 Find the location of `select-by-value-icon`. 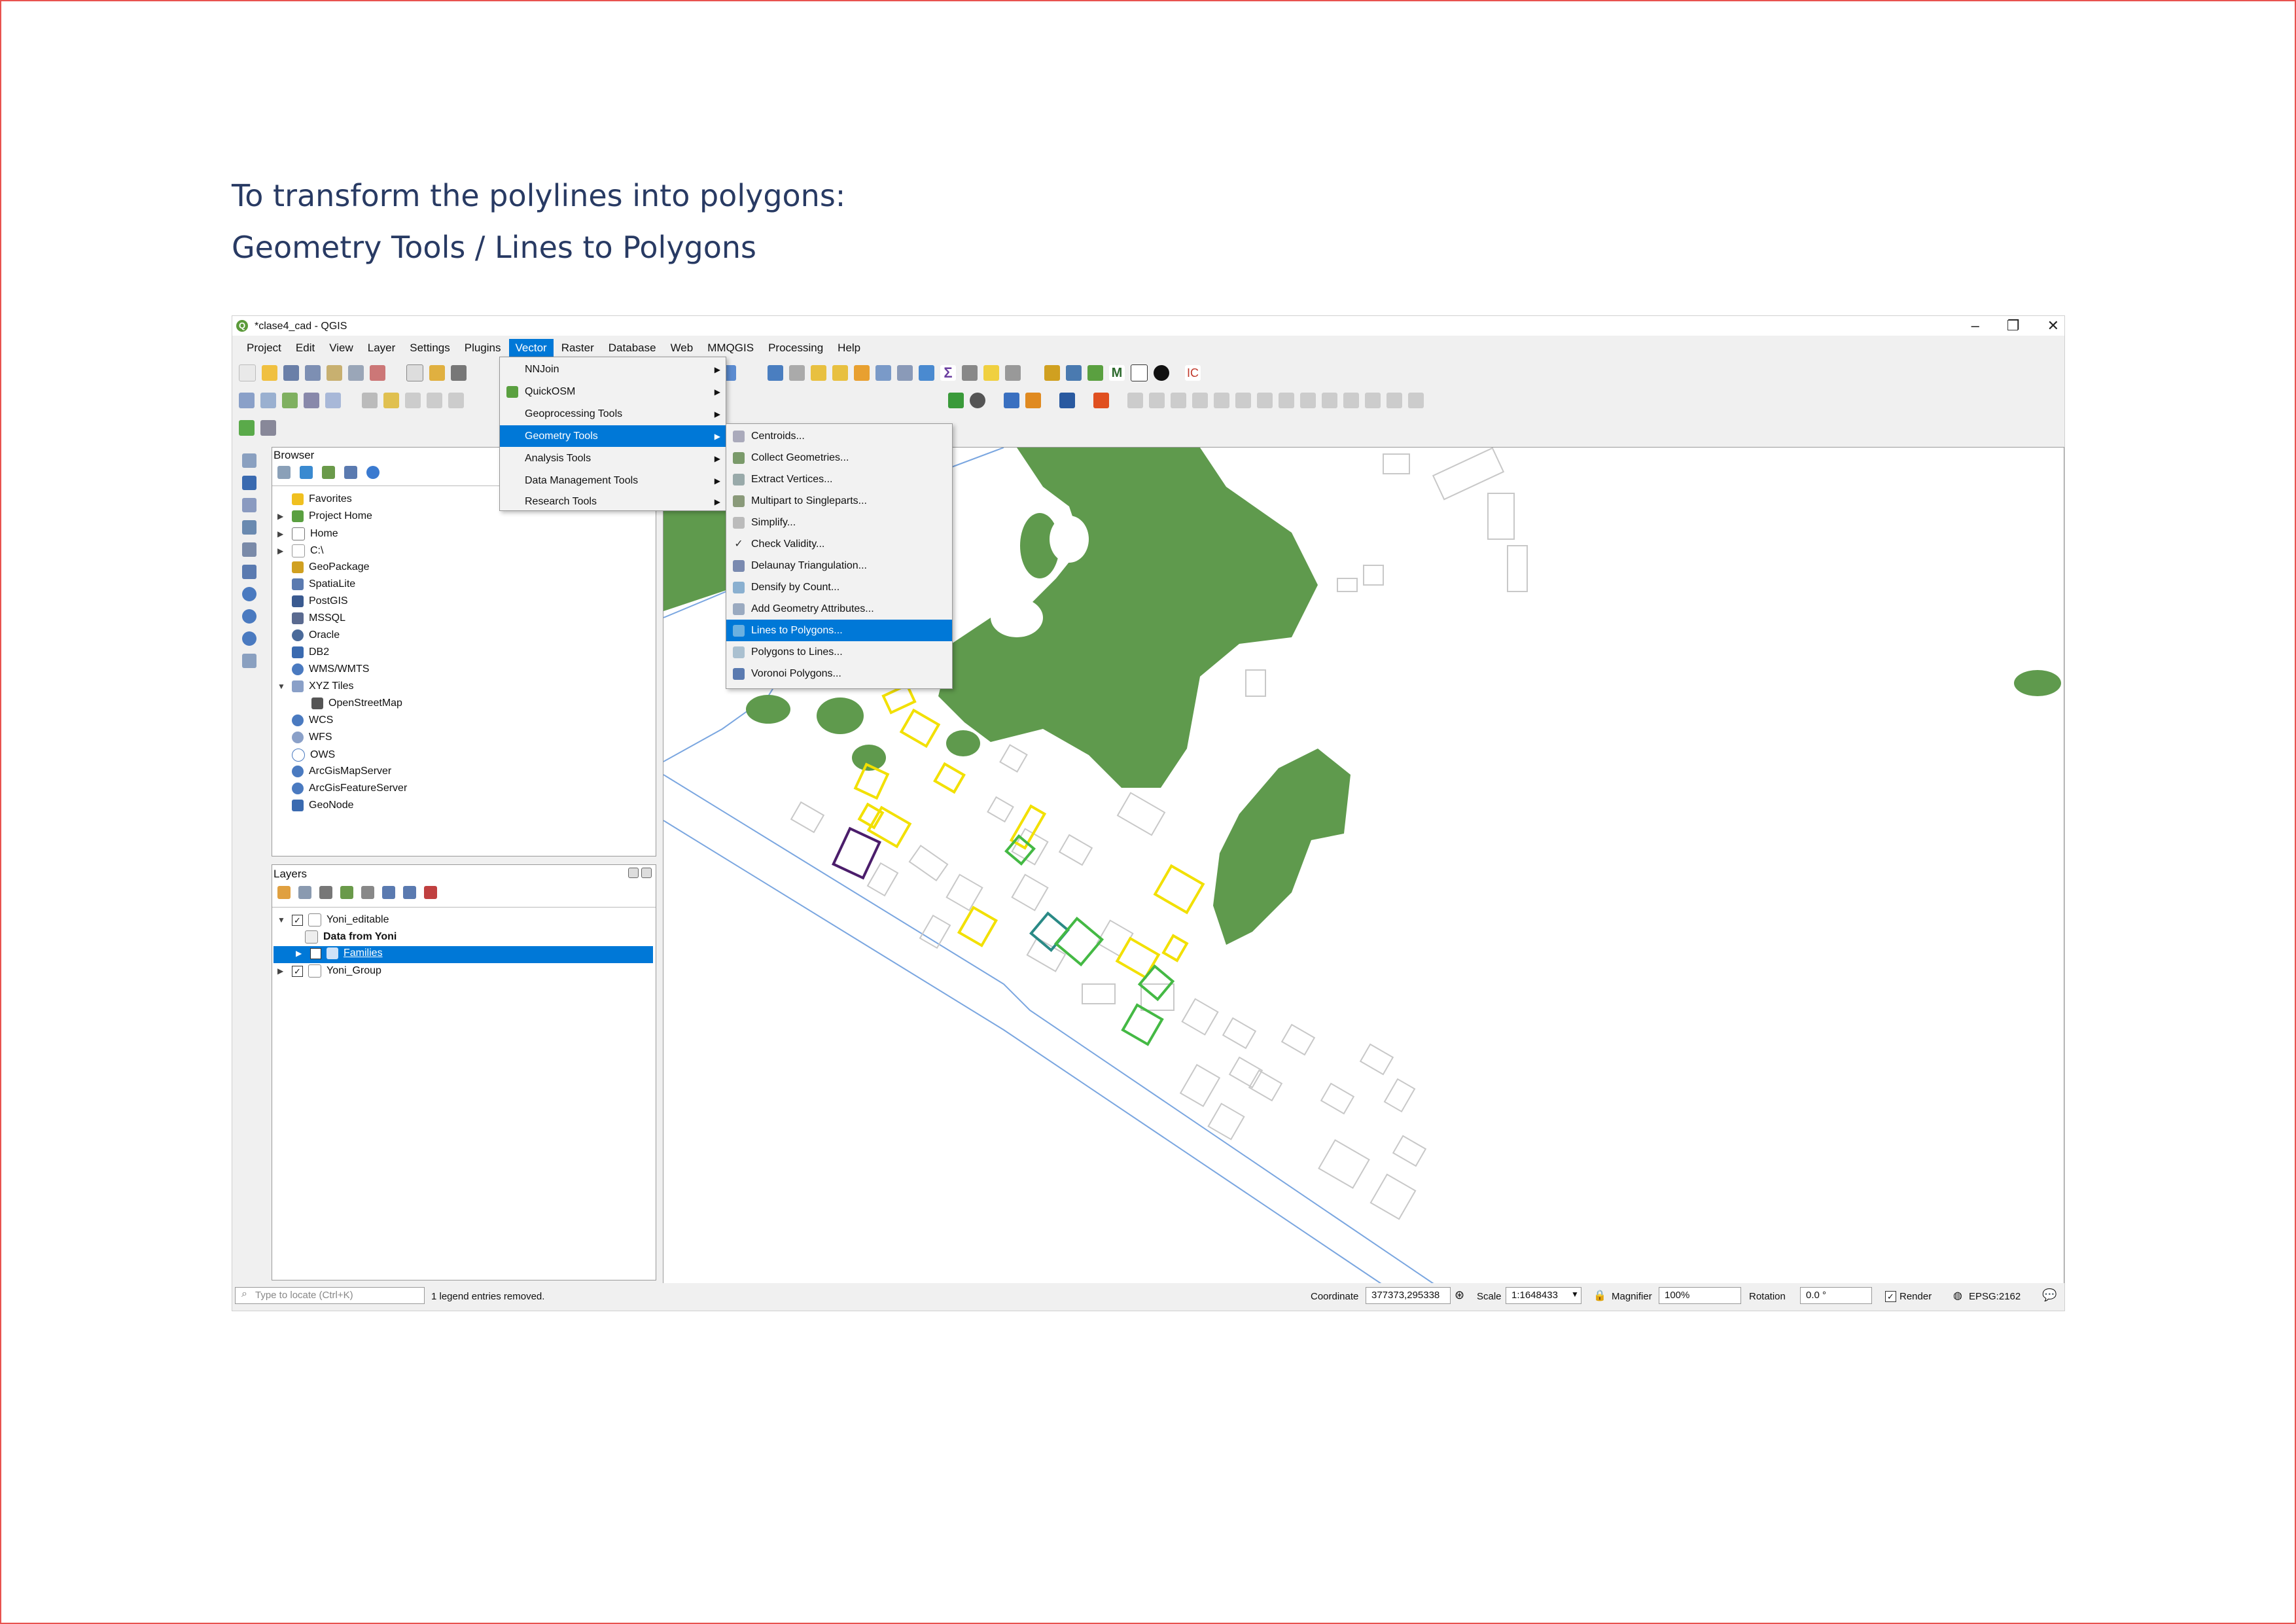

select-by-value-icon is located at coordinates (840, 373).